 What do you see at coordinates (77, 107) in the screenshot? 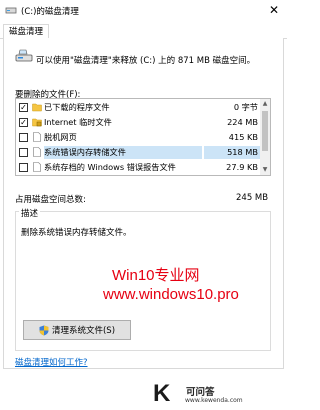
I see `file-name: 已下载的程序文件` at bounding box center [77, 107].